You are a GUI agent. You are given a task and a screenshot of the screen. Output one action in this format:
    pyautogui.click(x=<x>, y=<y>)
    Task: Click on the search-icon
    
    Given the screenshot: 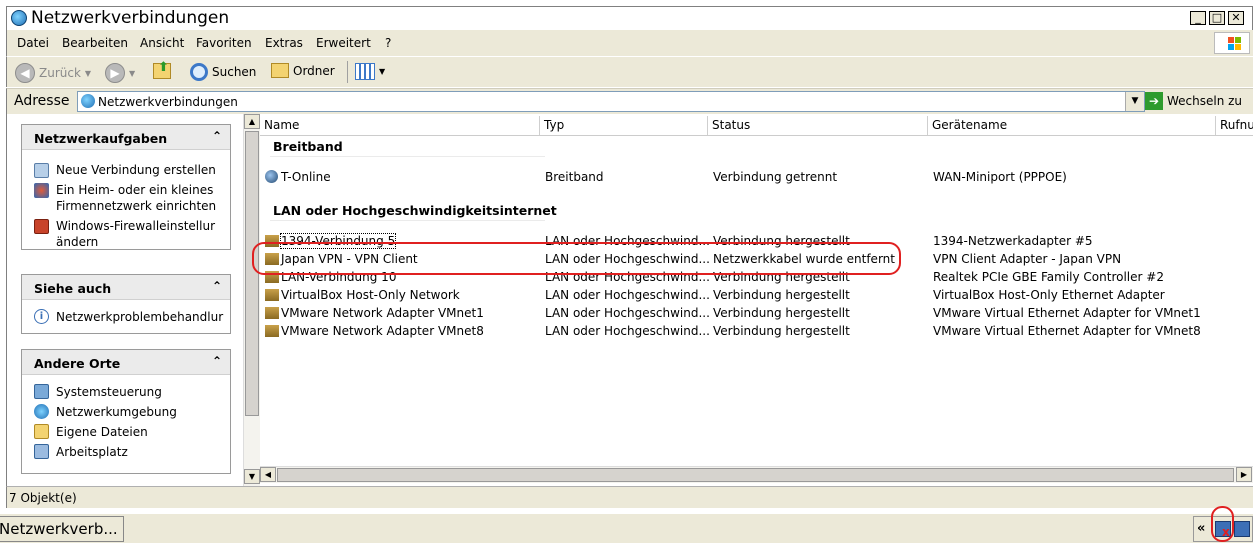 What is the action you would take?
    pyautogui.click(x=199, y=72)
    